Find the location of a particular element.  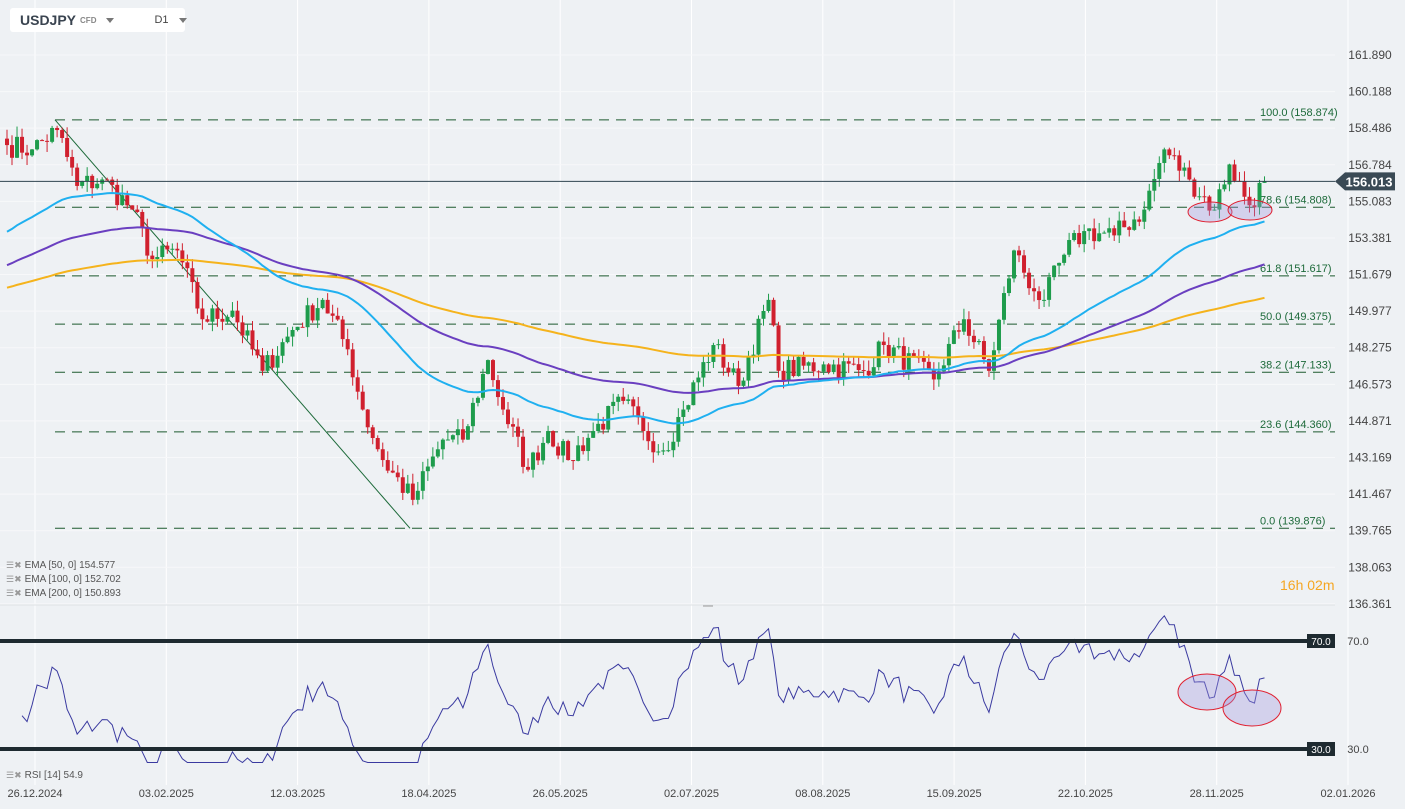

price-tick-label: 149.977 is located at coordinates (1370, 311).